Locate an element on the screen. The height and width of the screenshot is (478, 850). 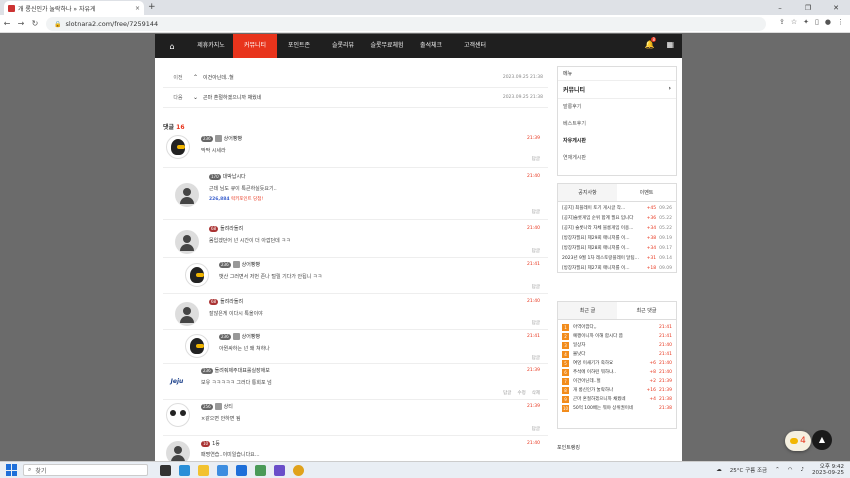
edit-button: 수정 is located at coordinates (521, 393).